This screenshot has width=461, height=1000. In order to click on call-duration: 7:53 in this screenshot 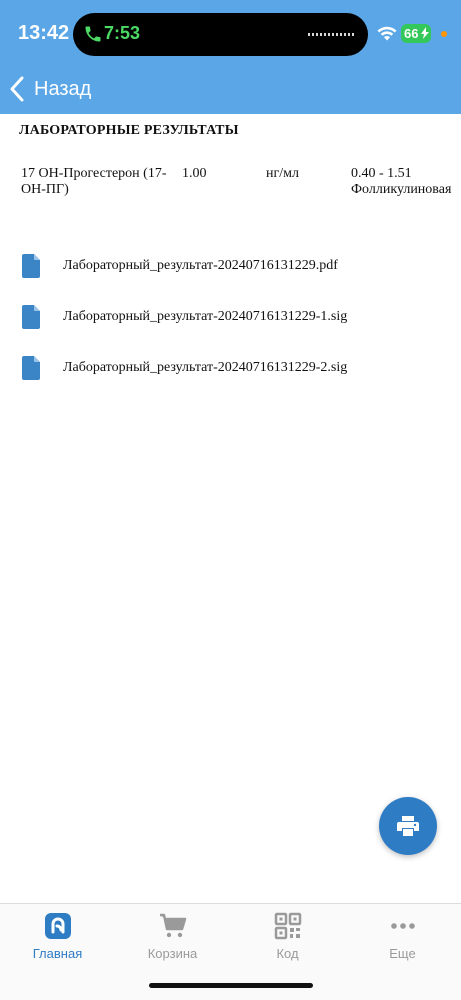, I will do `click(122, 33)`.